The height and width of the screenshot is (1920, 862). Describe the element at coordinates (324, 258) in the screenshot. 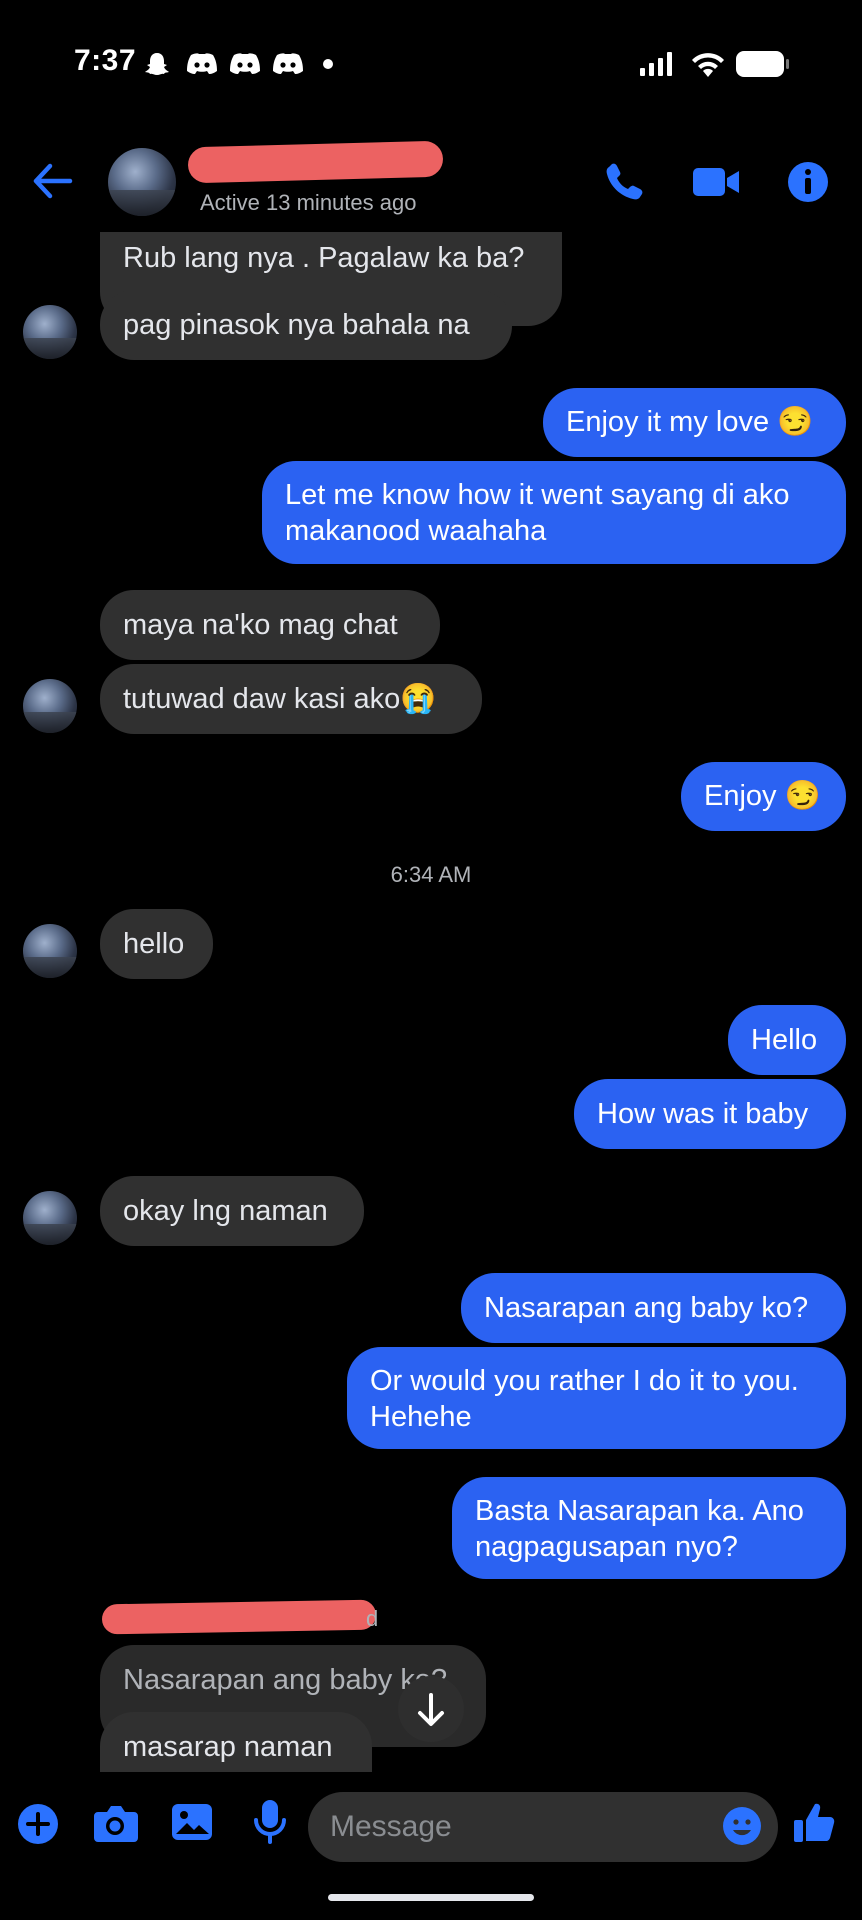

I see `message-text: Rub lang nya . Pagalaw ka ba?` at that location.